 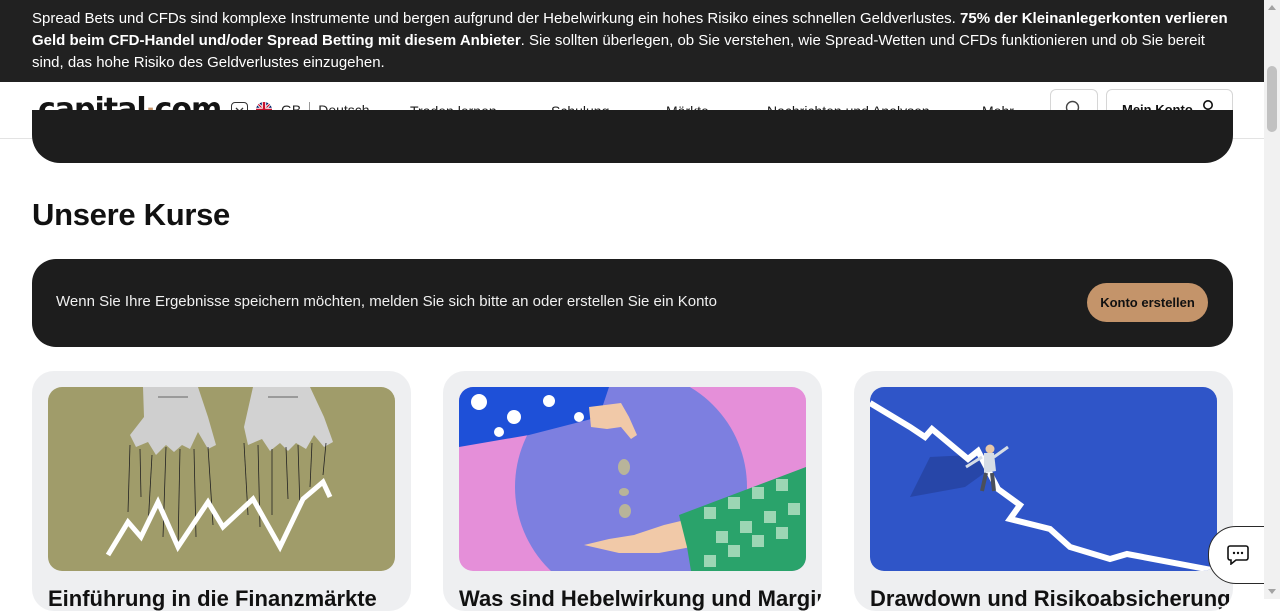 What do you see at coordinates (1147, 302) in the screenshot?
I see `create-account-button: Konto erstellen` at bounding box center [1147, 302].